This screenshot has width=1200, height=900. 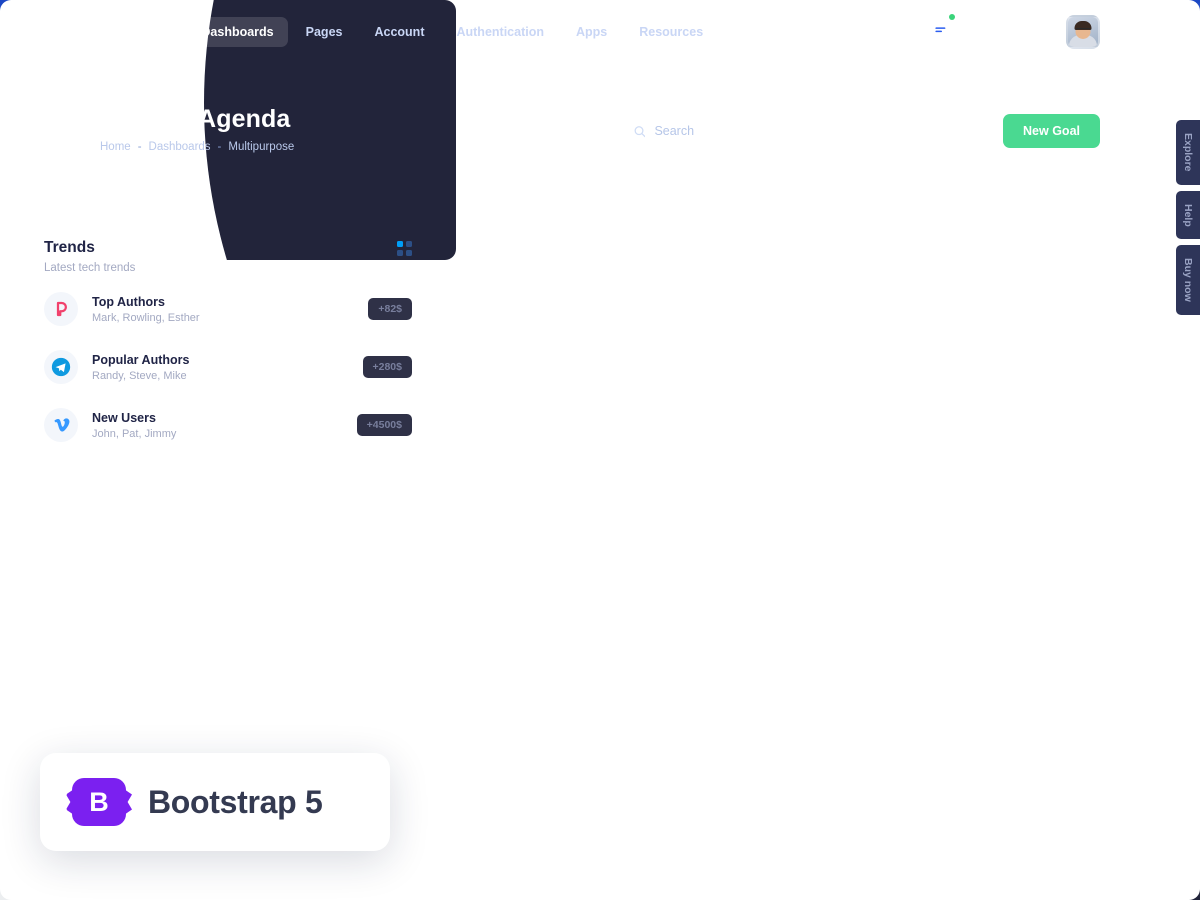 I want to click on bootstrap-logo-icon: B, so click(x=99, y=802).